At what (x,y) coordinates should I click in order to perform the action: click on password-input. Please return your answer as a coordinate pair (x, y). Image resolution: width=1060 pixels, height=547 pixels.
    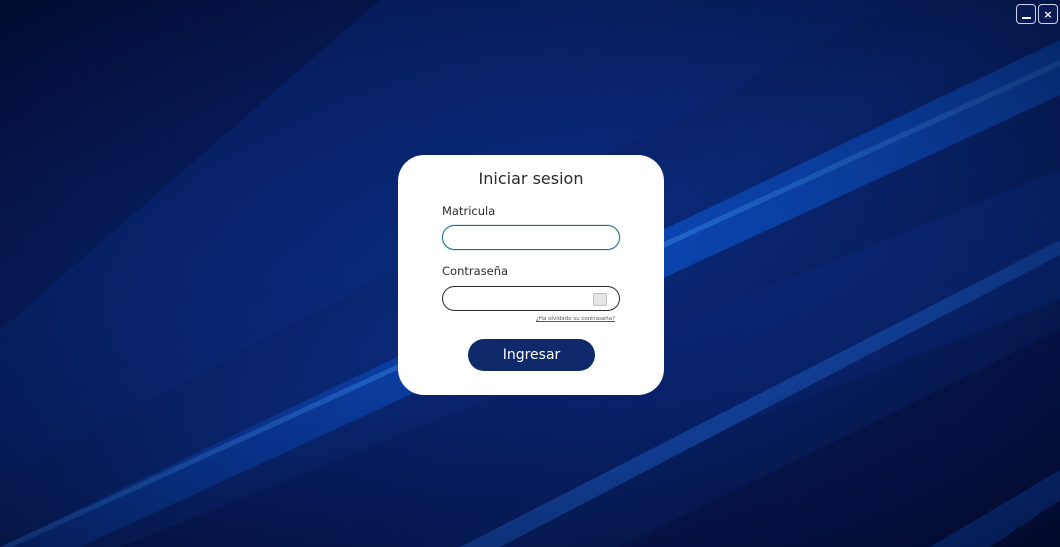
    Looking at the image, I should click on (531, 298).